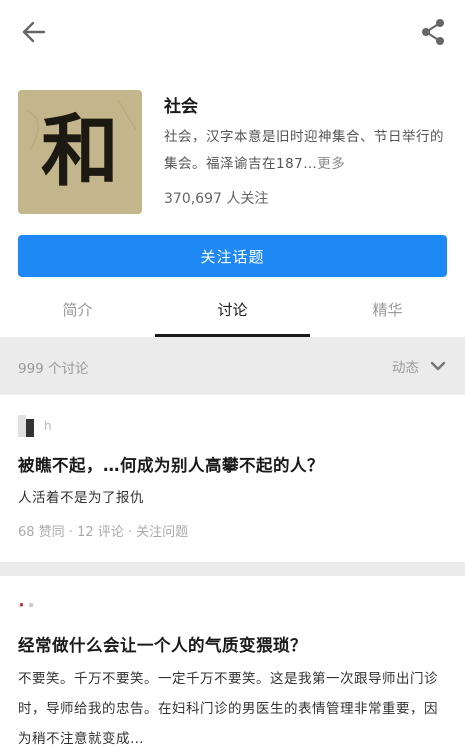  Describe the element at coordinates (35, 426) in the screenshot. I see `author-row: h` at that location.